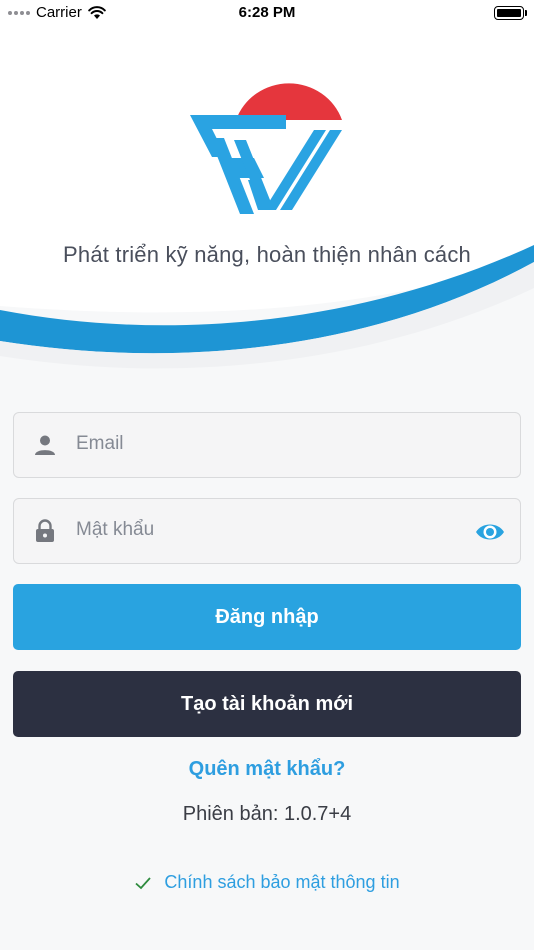 The width and height of the screenshot is (534, 950). Describe the element at coordinates (100, 443) in the screenshot. I see `email-placeholder: Email` at that location.